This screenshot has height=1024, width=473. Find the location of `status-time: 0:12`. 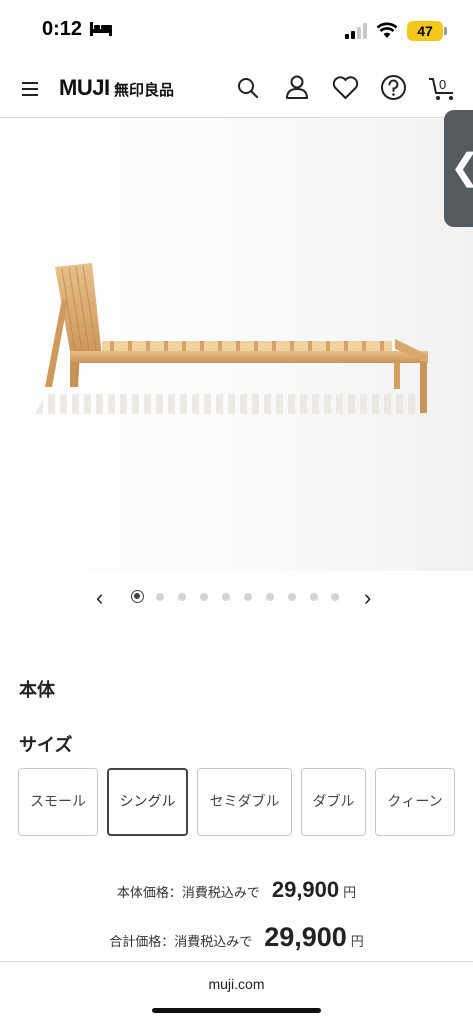

status-time: 0:12 is located at coordinates (62, 29).